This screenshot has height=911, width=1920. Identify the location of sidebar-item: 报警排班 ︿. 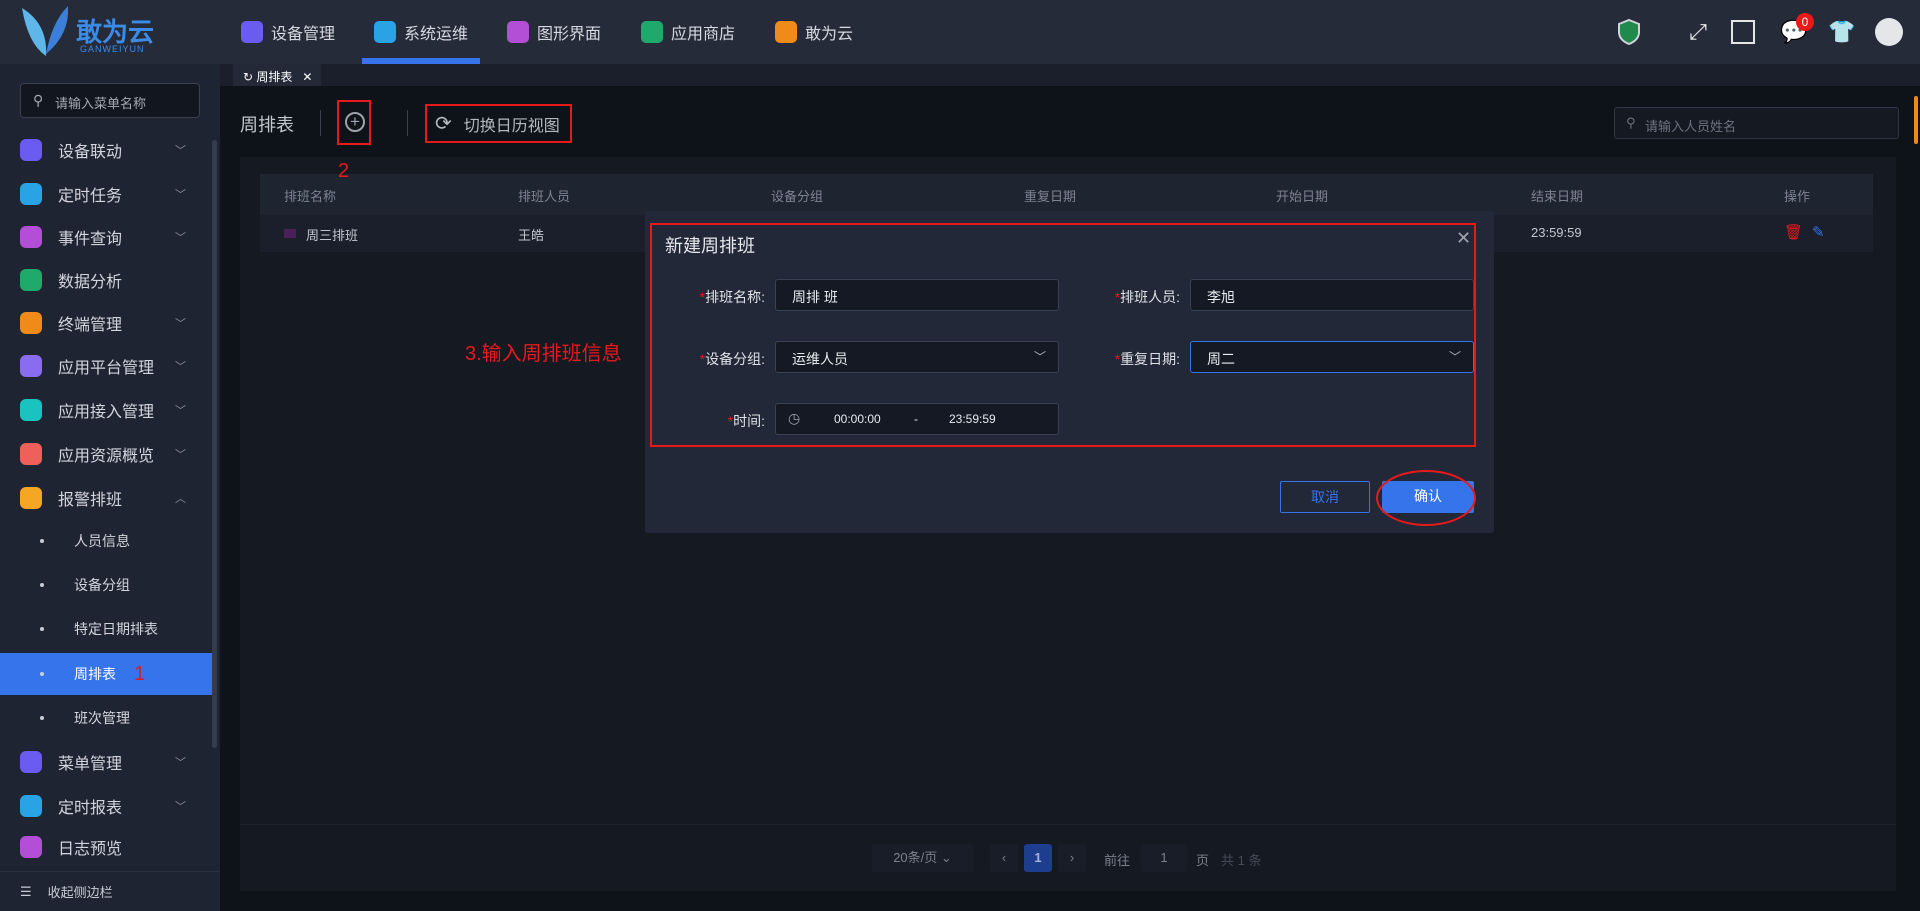
(105, 498).